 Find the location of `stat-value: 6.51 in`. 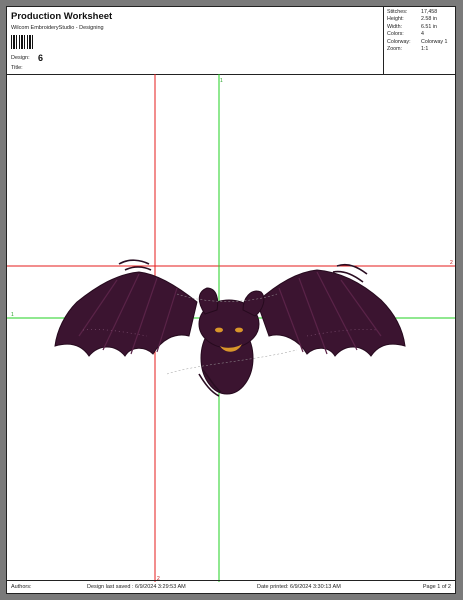

stat-value: 6.51 in is located at coordinates (429, 26).